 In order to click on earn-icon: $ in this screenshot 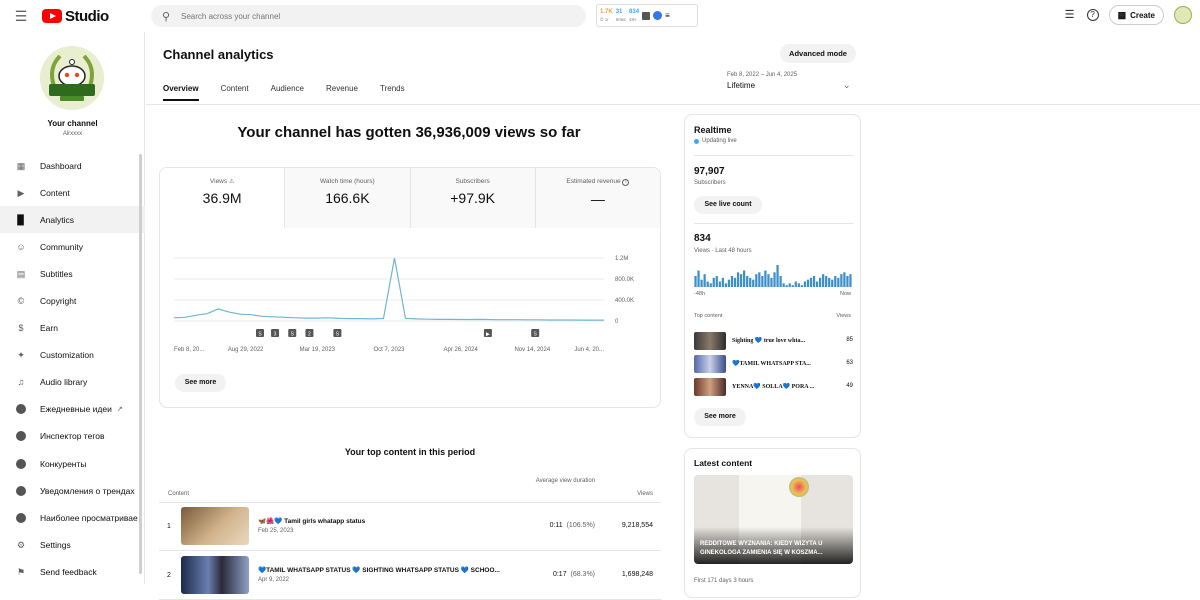, I will do `click(21, 328)`.